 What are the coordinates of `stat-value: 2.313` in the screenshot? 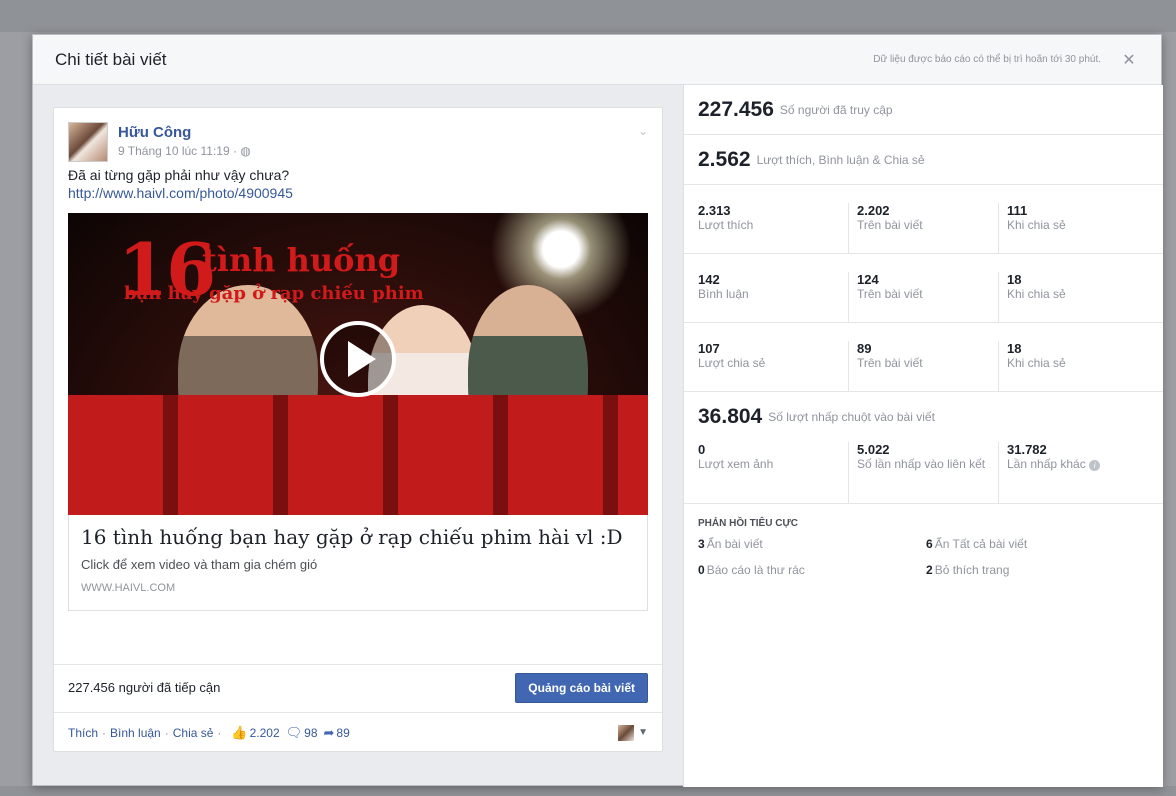 It's located at (714, 210).